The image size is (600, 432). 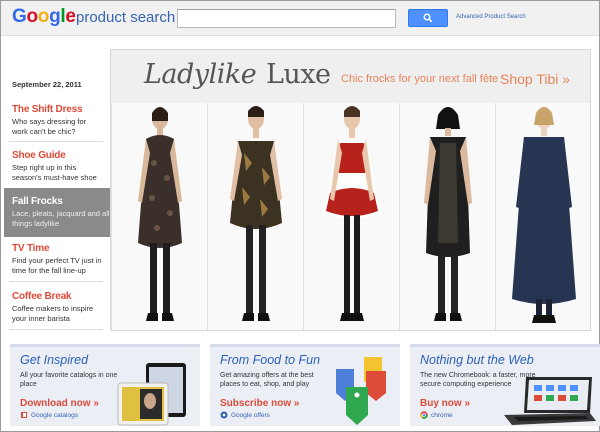 I want to click on hero-title-italic: Ladylike, so click(x=200, y=74).